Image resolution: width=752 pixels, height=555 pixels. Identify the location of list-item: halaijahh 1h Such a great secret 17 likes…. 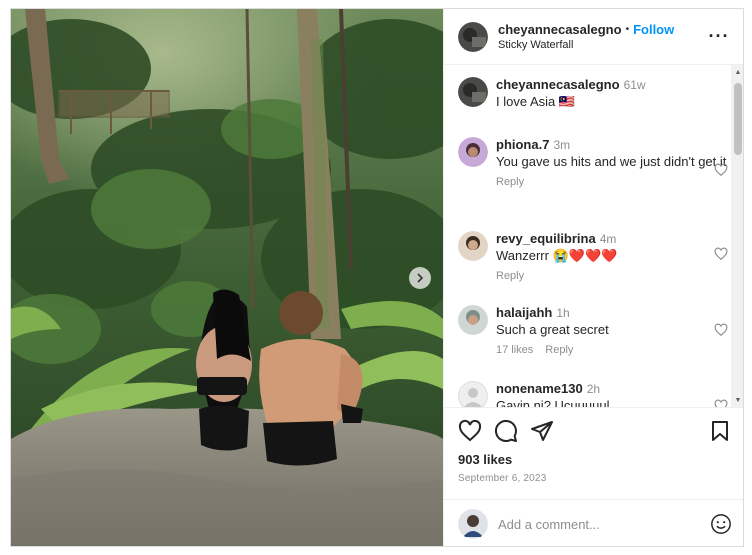
(593, 330).